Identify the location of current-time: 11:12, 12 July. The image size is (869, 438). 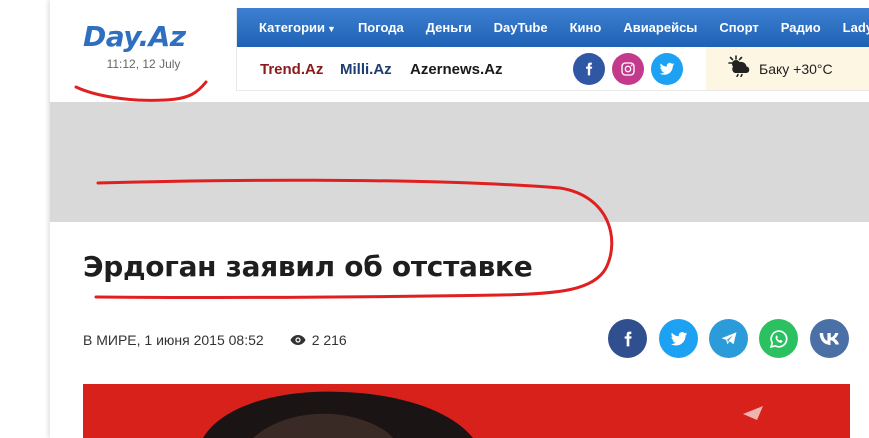
(143, 64).